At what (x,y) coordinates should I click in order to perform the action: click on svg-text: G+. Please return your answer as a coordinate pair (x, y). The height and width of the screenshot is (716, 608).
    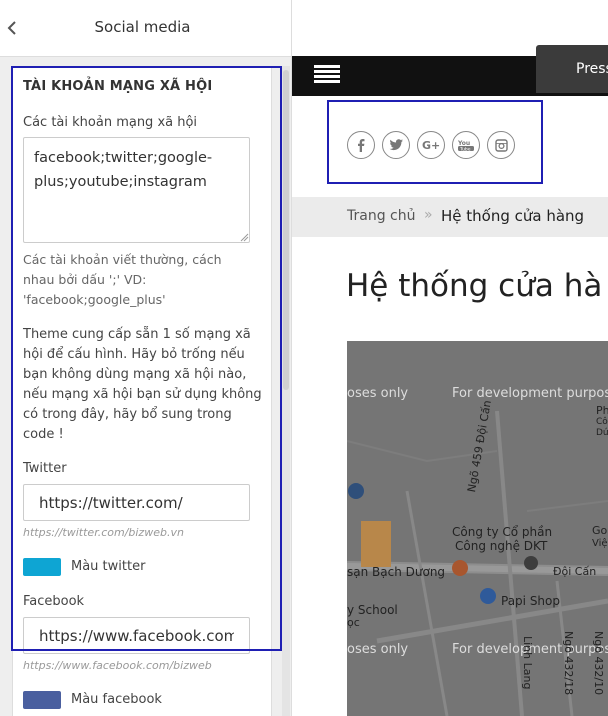
    Looking at the image, I should click on (431, 145).